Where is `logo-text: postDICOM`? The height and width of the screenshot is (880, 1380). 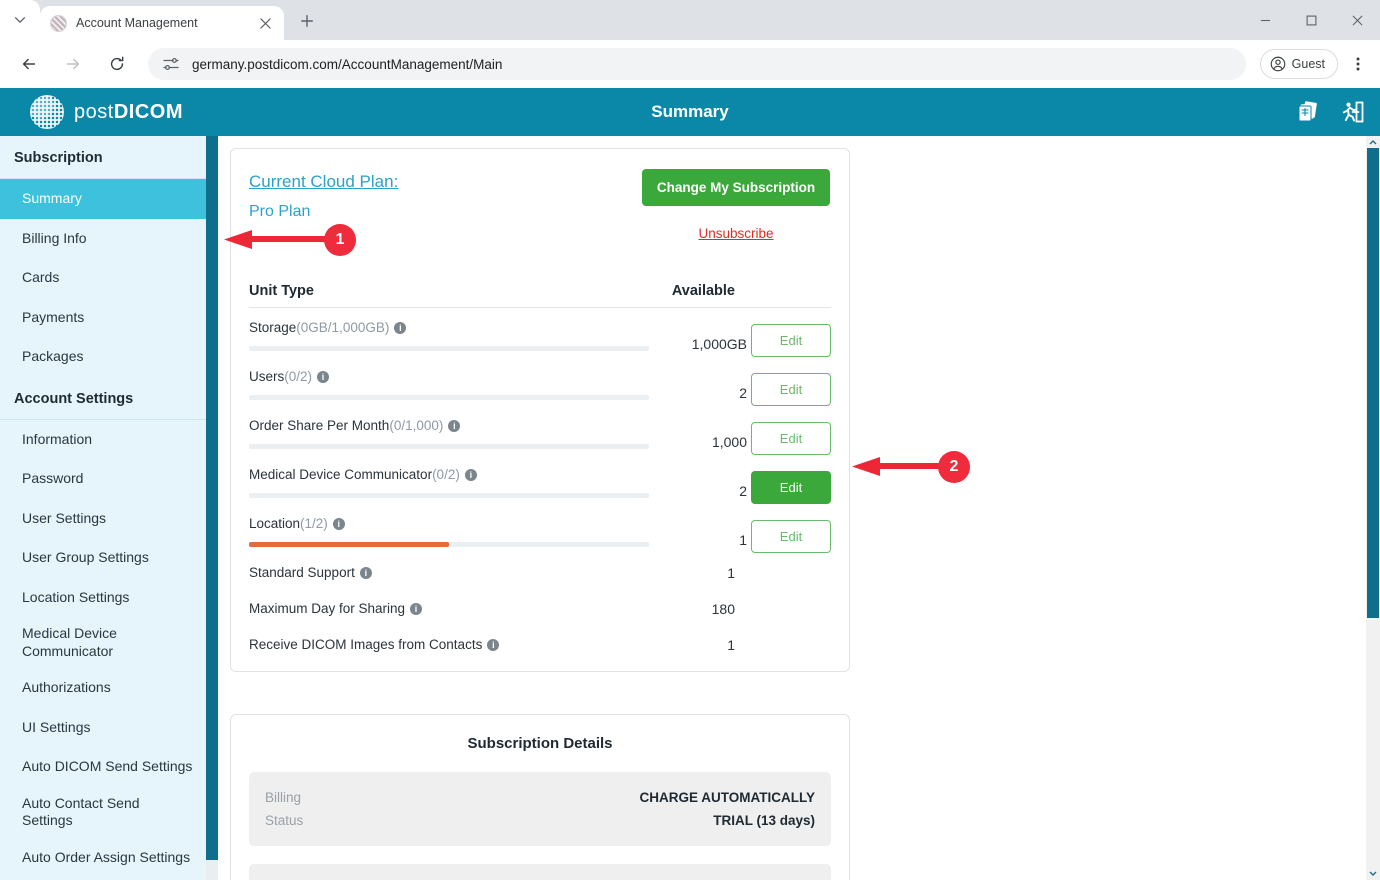
logo-text: postDICOM is located at coordinates (128, 112).